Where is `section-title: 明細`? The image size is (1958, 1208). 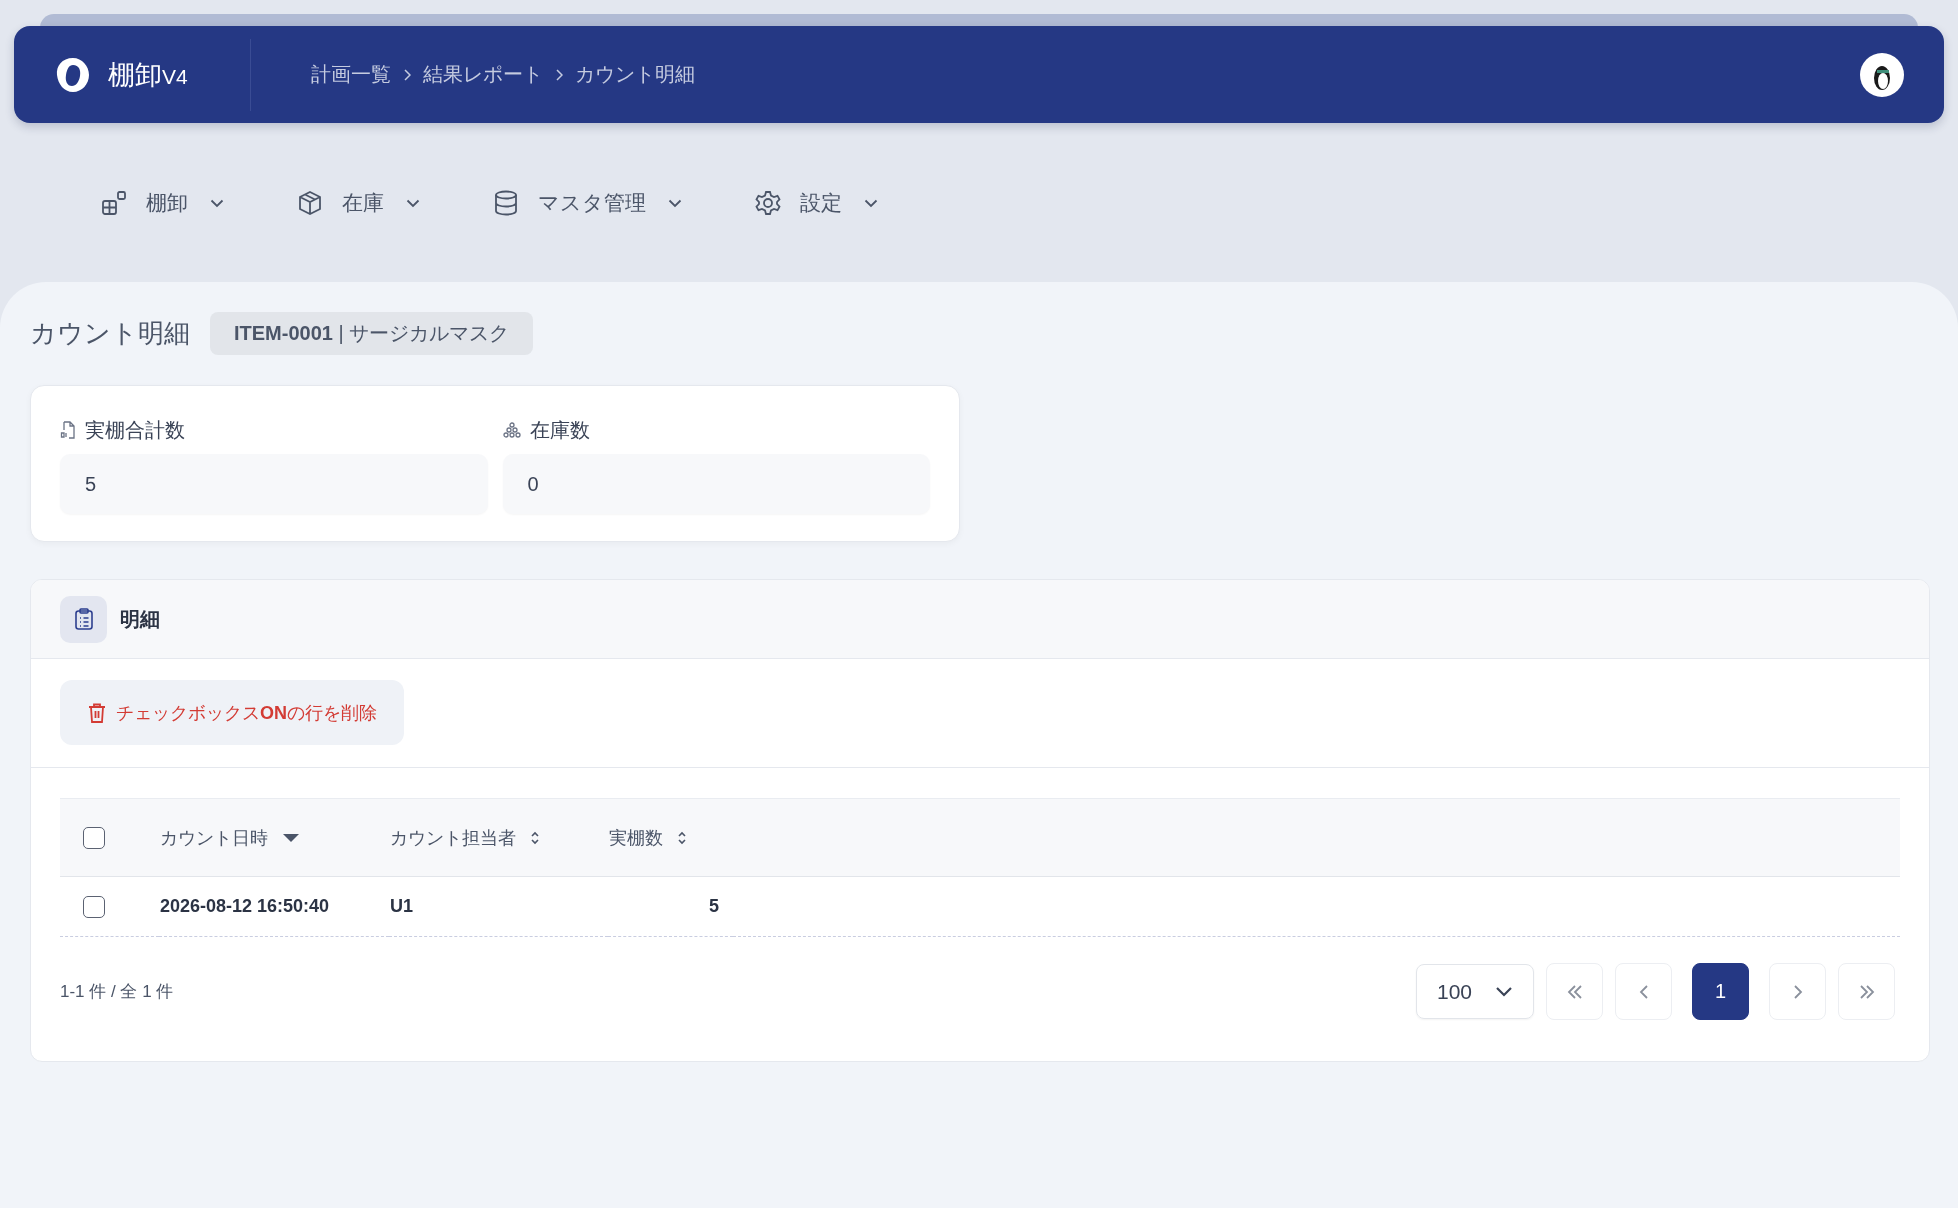 section-title: 明細 is located at coordinates (140, 619).